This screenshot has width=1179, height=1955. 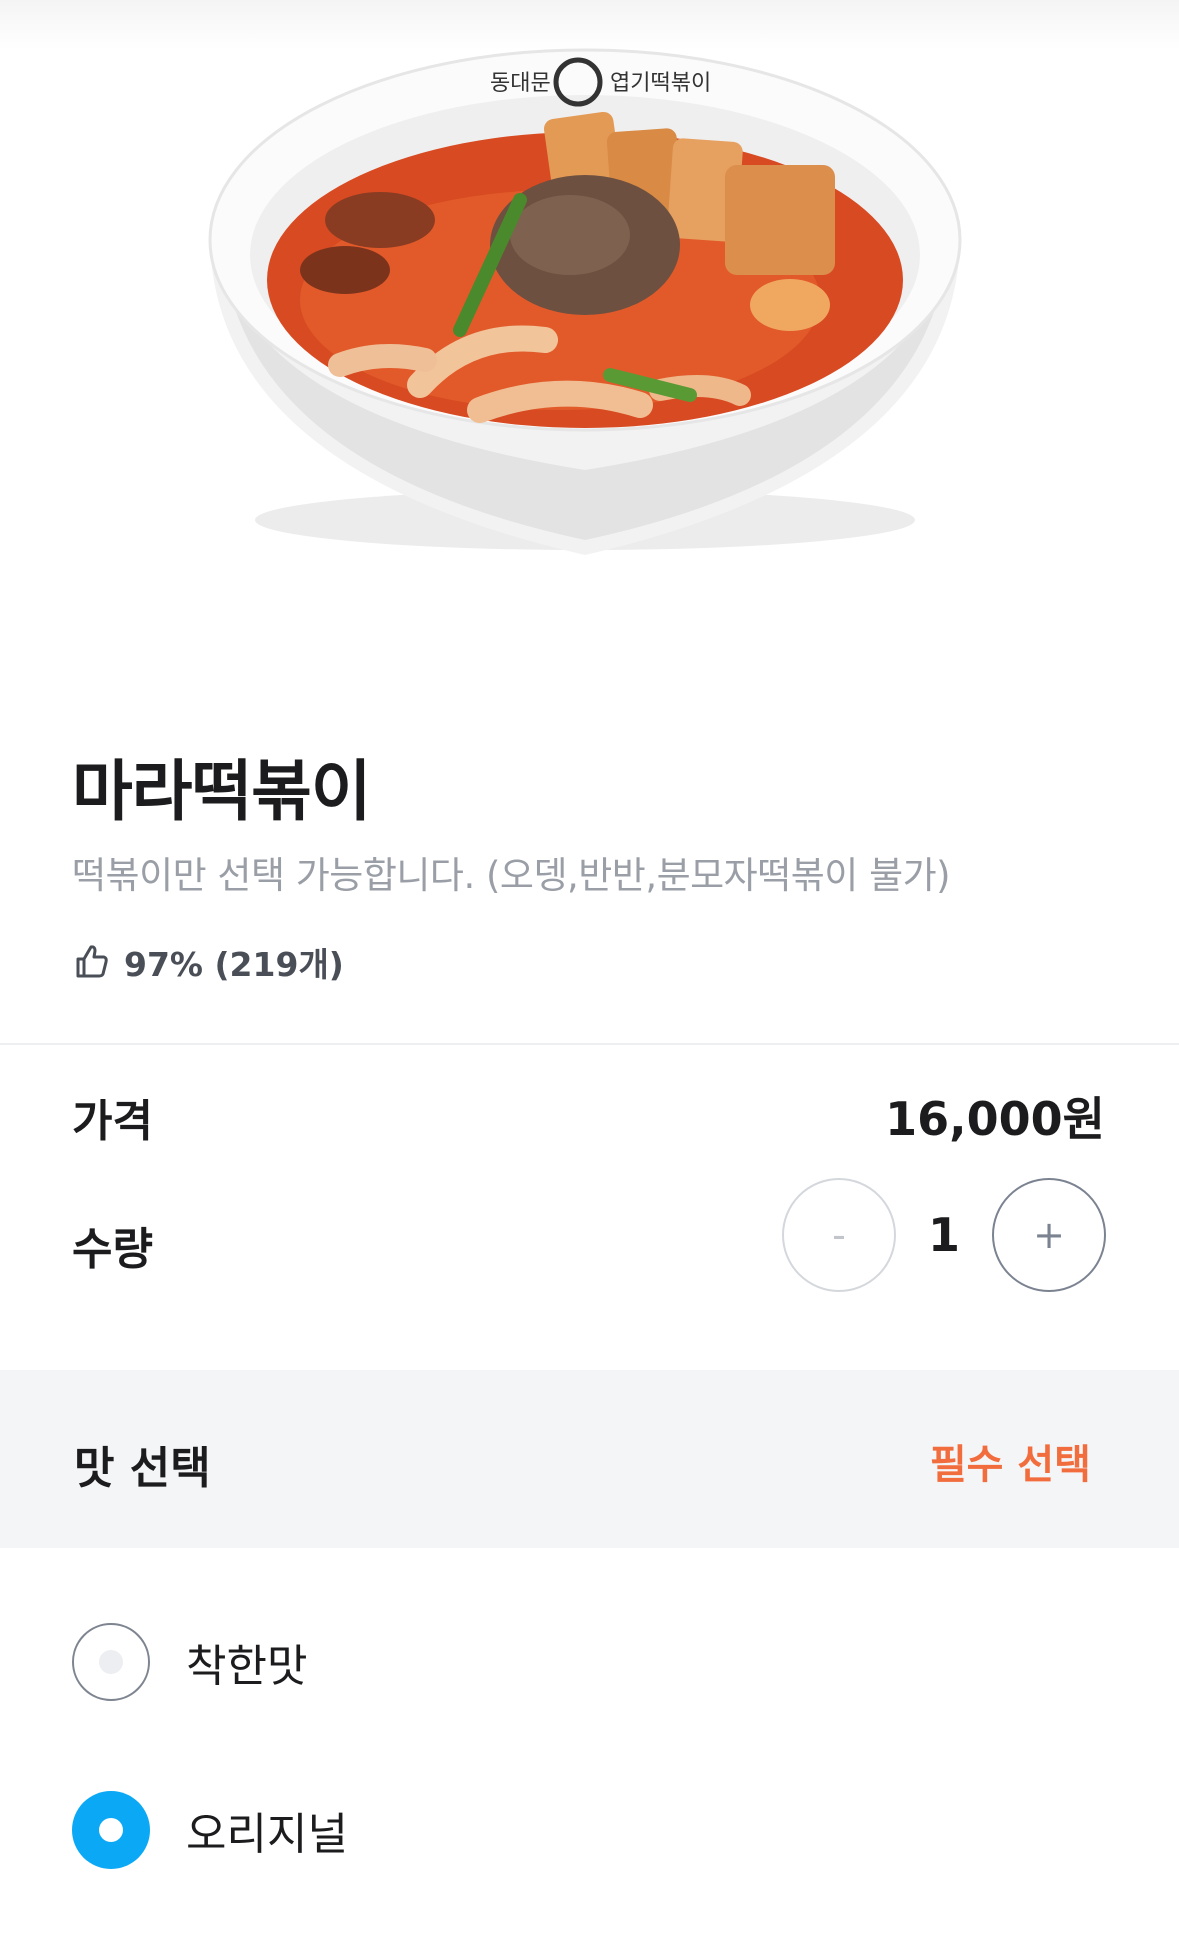 What do you see at coordinates (1010, 1465) in the screenshot?
I see `required-badge: 필수 선택` at bounding box center [1010, 1465].